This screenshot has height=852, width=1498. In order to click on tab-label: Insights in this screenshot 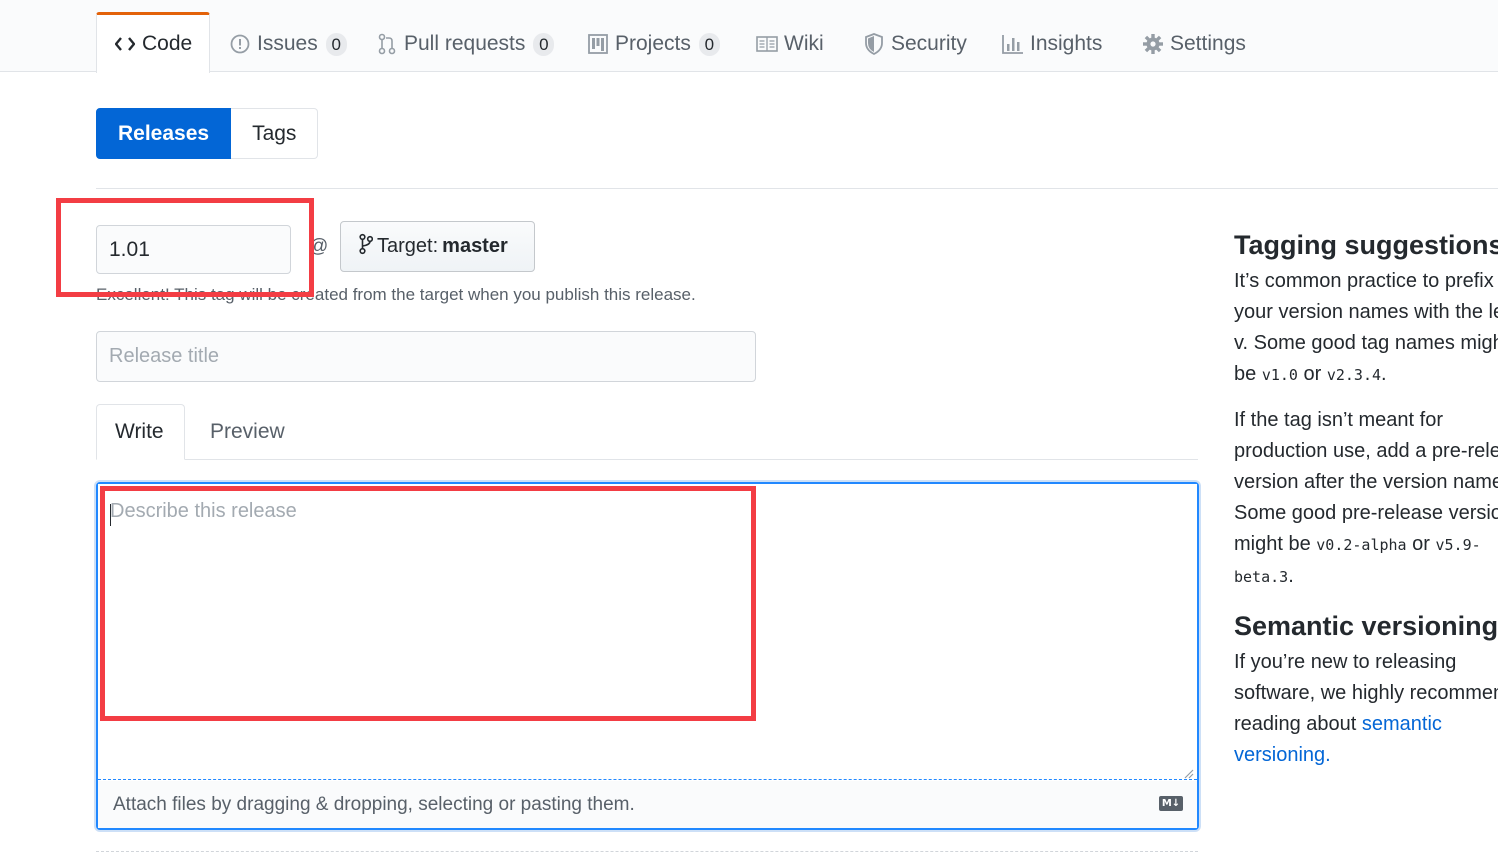, I will do `click(1066, 43)`.